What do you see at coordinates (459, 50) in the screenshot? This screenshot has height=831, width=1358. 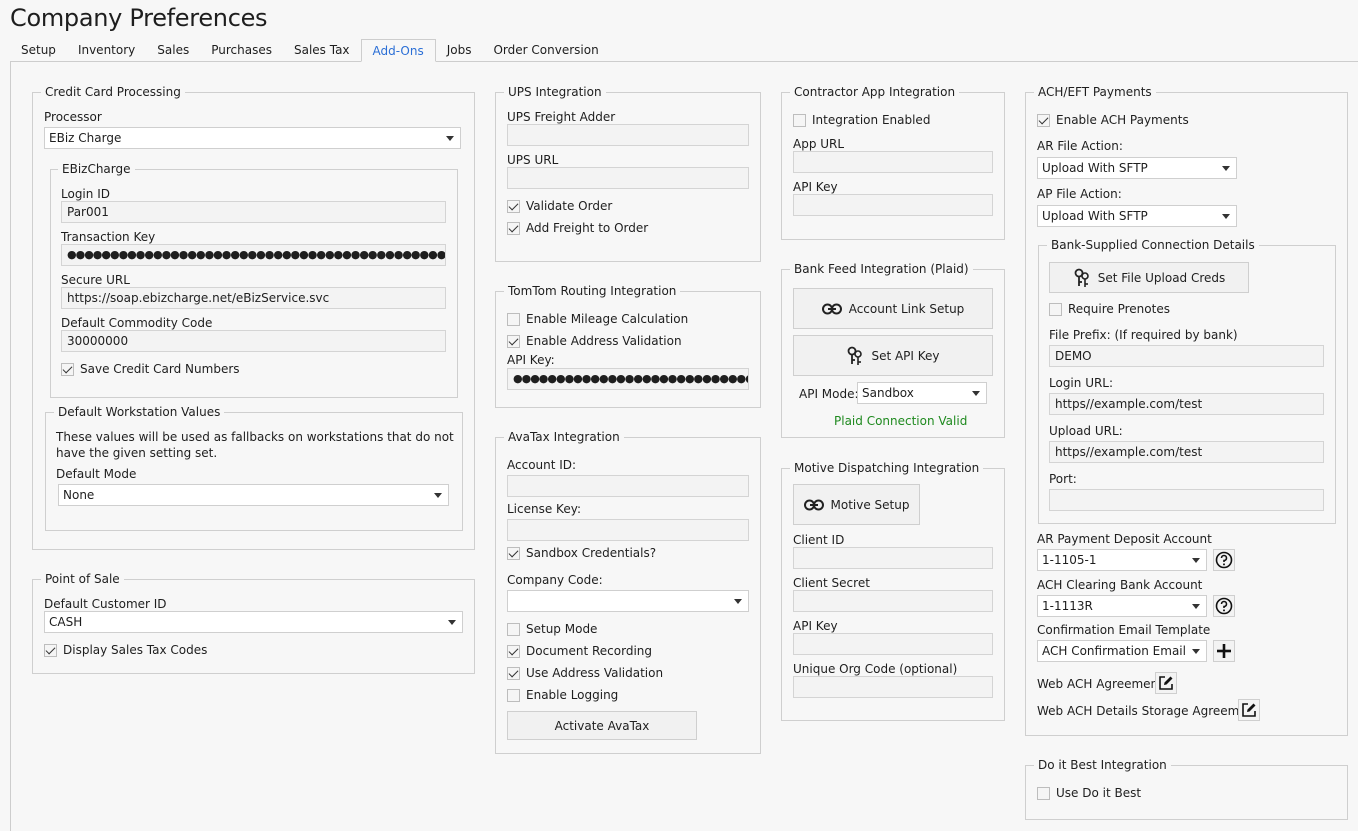 I see `tab-jobs: Jobs` at bounding box center [459, 50].